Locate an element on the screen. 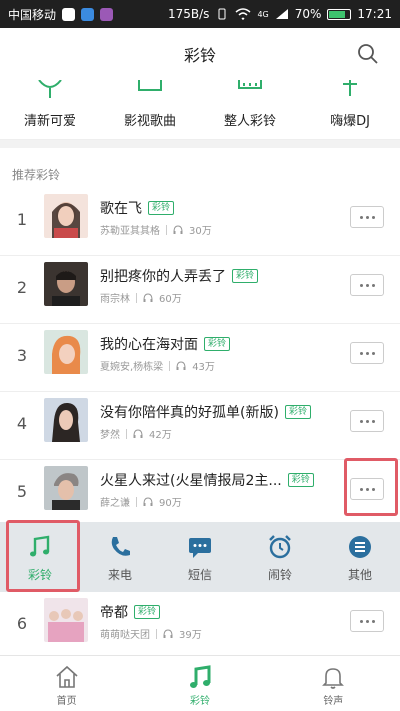  action-label: 来电 is located at coordinates (119, 575).